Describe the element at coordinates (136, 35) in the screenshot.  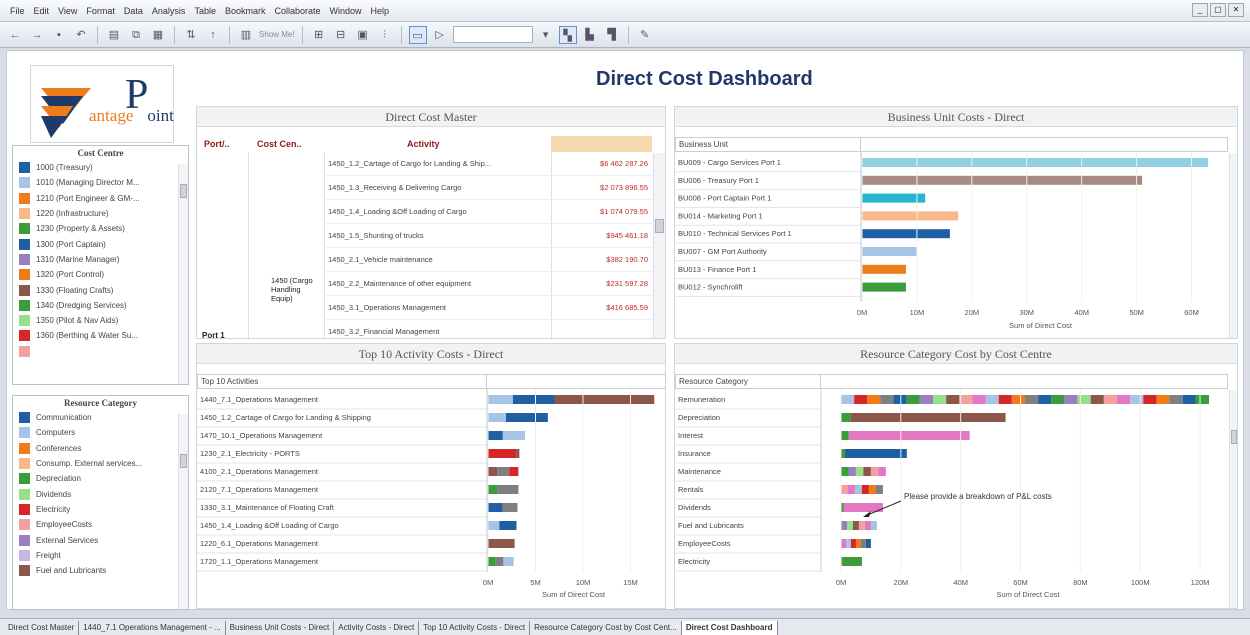
I see `duplicate-icon: ⧉` at that location.